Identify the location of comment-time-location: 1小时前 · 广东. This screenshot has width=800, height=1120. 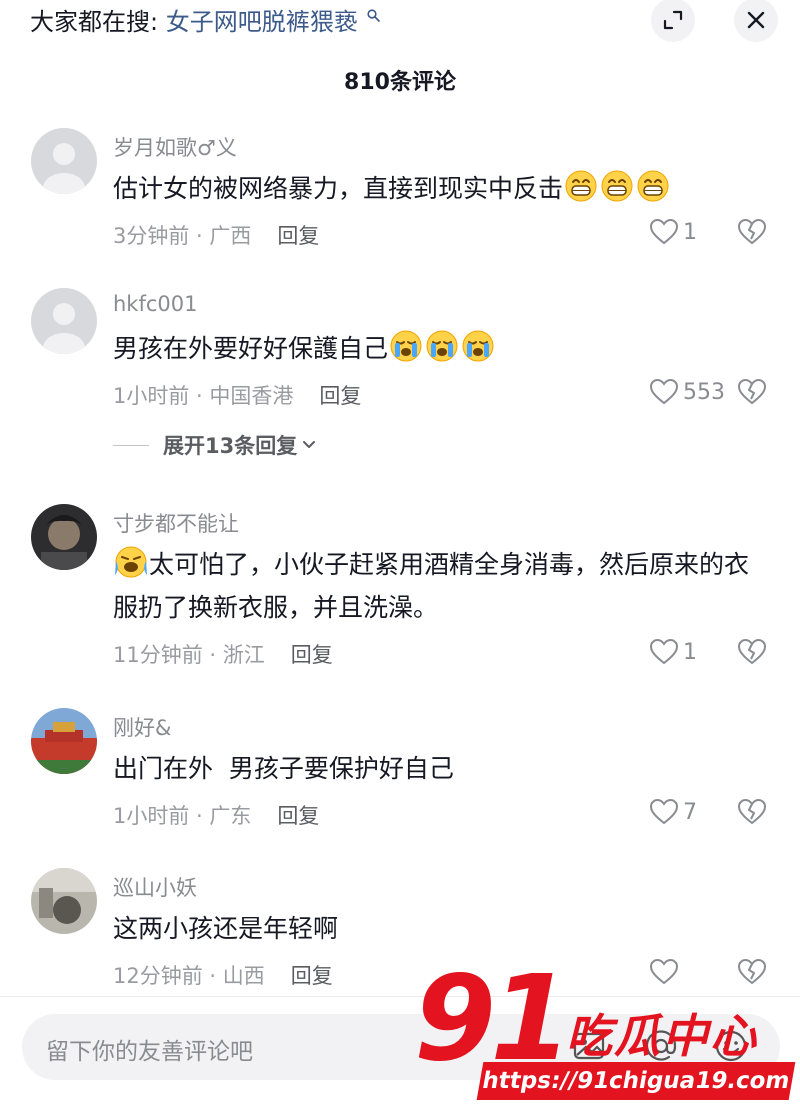
(182, 816).